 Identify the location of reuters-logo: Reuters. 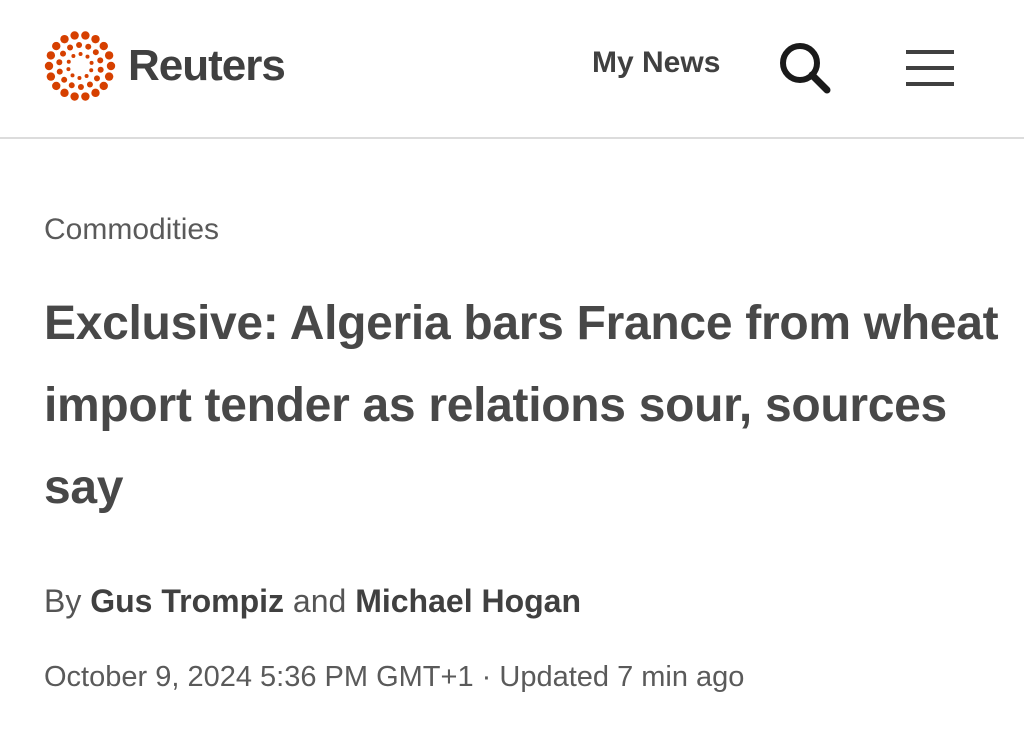
(164, 66).